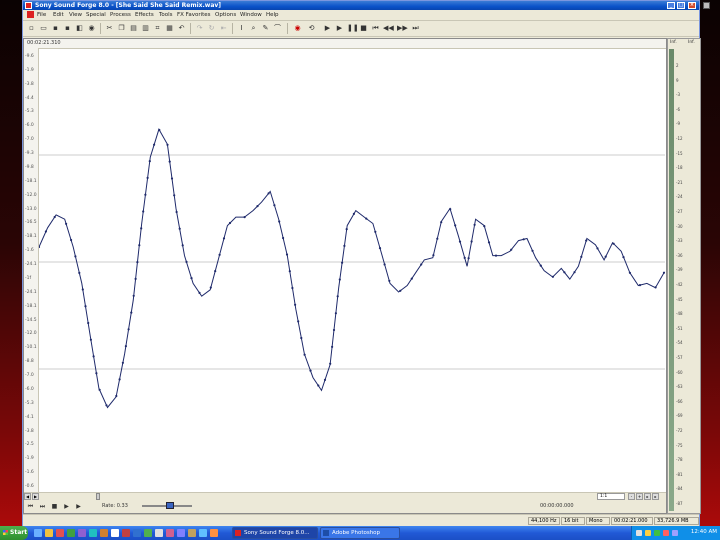  Describe the element at coordinates (75, 15) in the screenshot. I see `menu-view: View` at that location.